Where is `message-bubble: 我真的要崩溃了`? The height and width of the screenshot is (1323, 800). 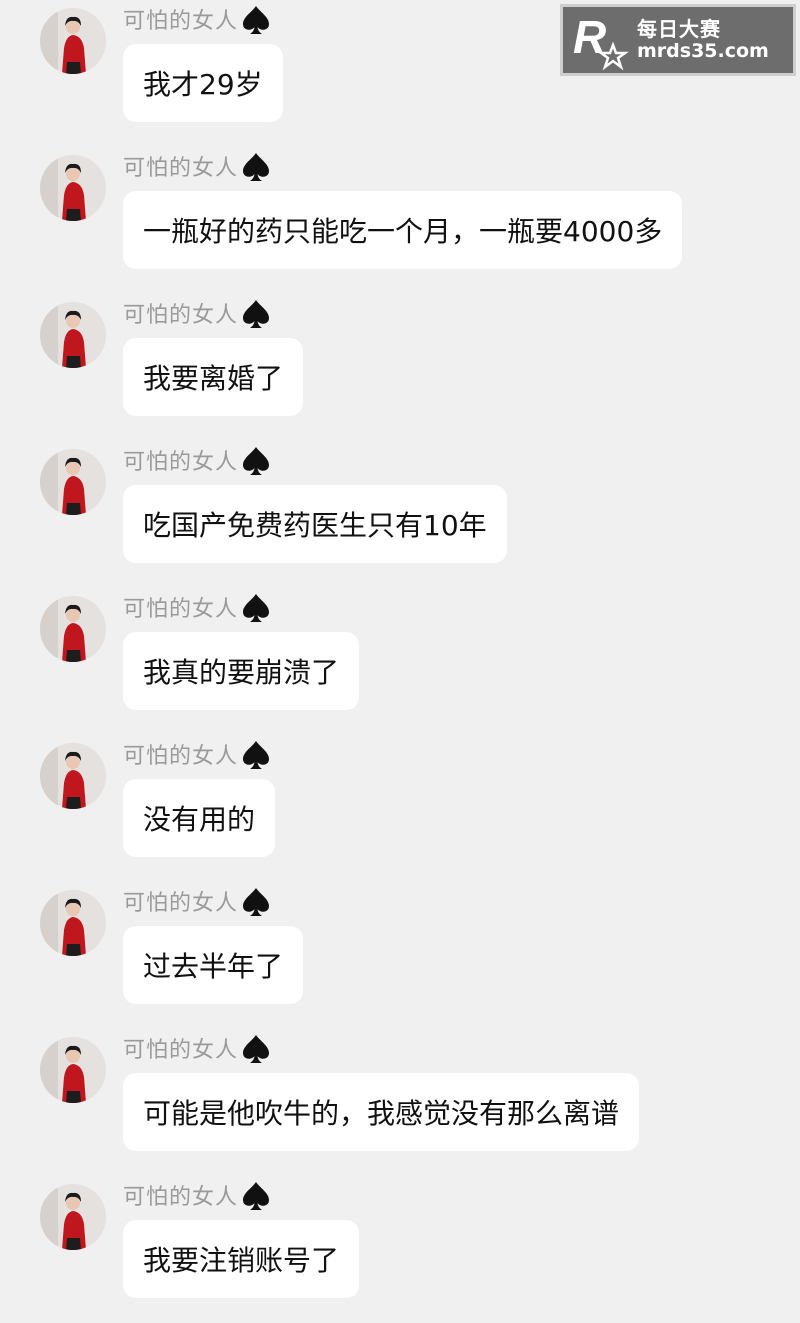 message-bubble: 我真的要崩溃了 is located at coordinates (241, 671).